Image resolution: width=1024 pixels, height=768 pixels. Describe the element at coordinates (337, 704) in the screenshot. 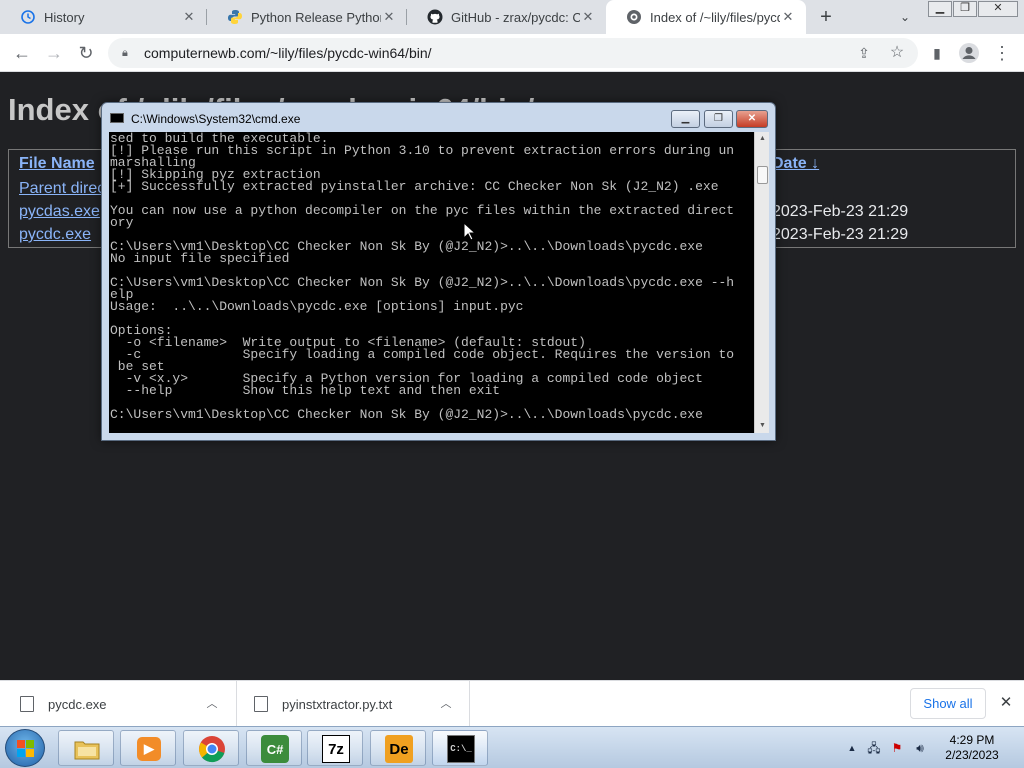

I see `download-name: pyinstxtractor.py.txt` at that location.